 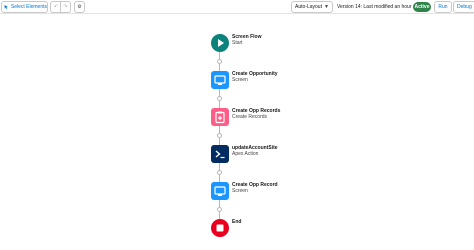 What do you see at coordinates (237, 43) in the screenshot?
I see `node-subtitle: Start` at bounding box center [237, 43].